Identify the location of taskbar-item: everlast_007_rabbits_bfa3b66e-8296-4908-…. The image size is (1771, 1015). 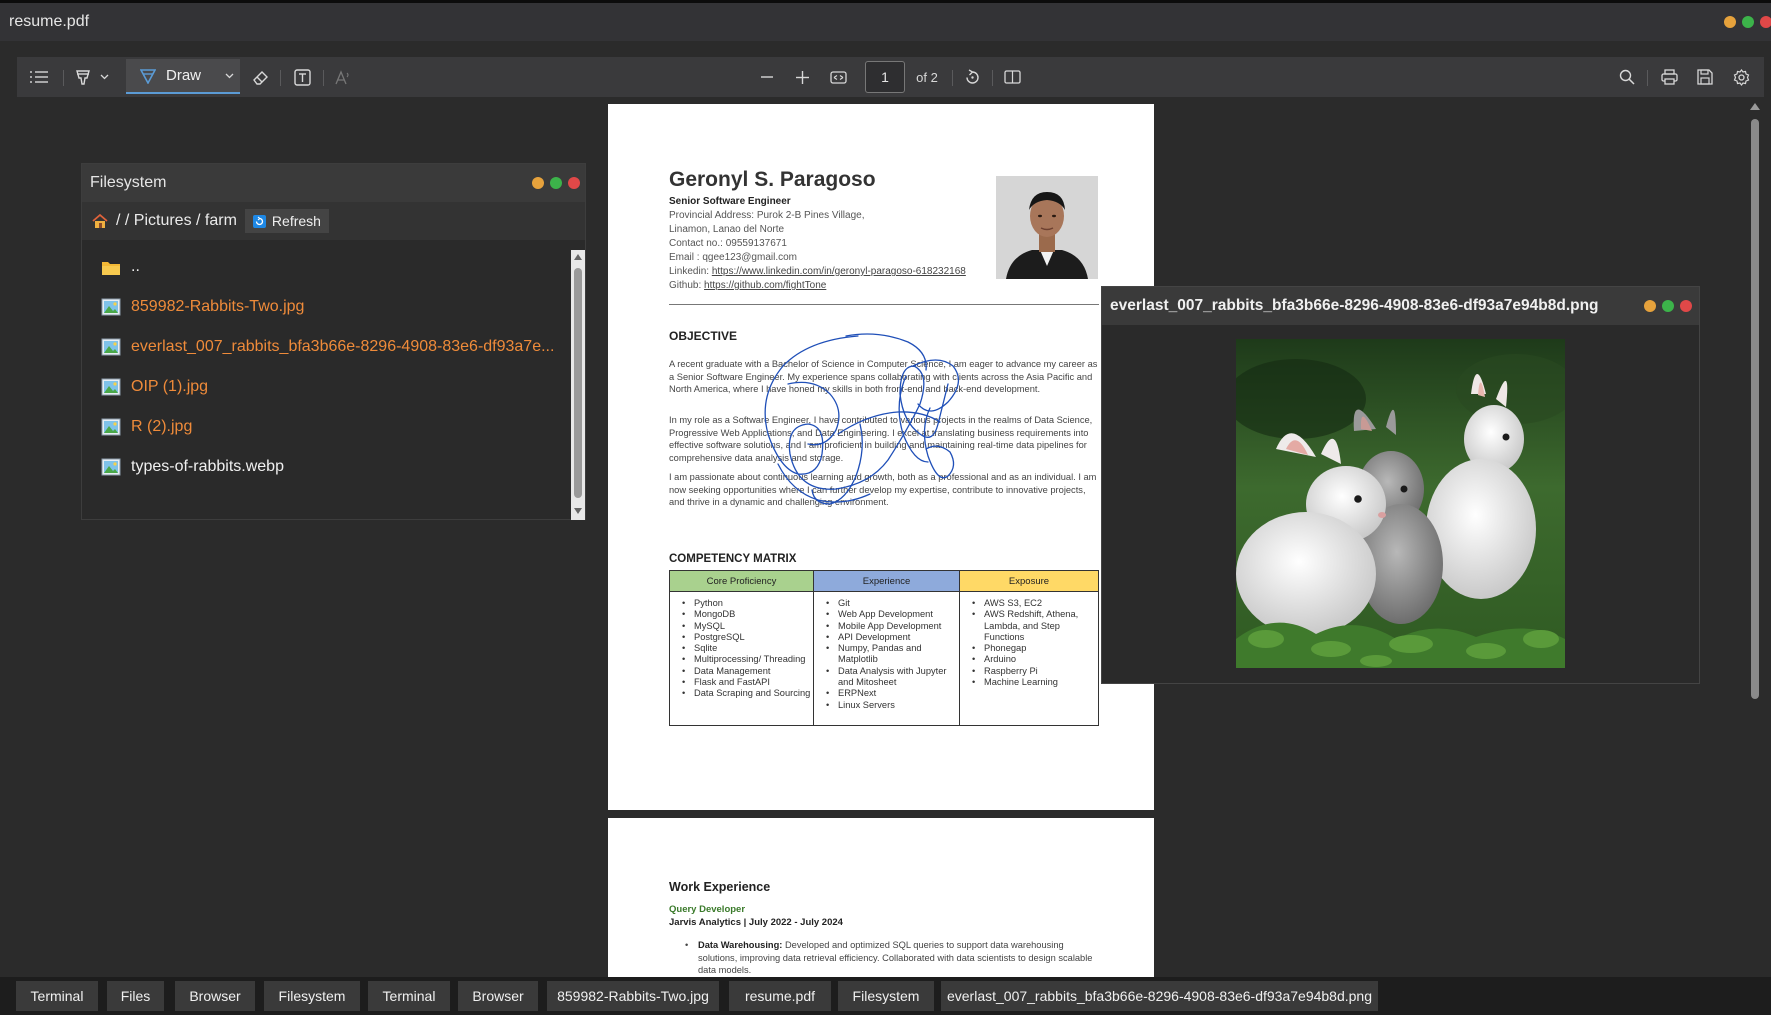
(1159, 996).